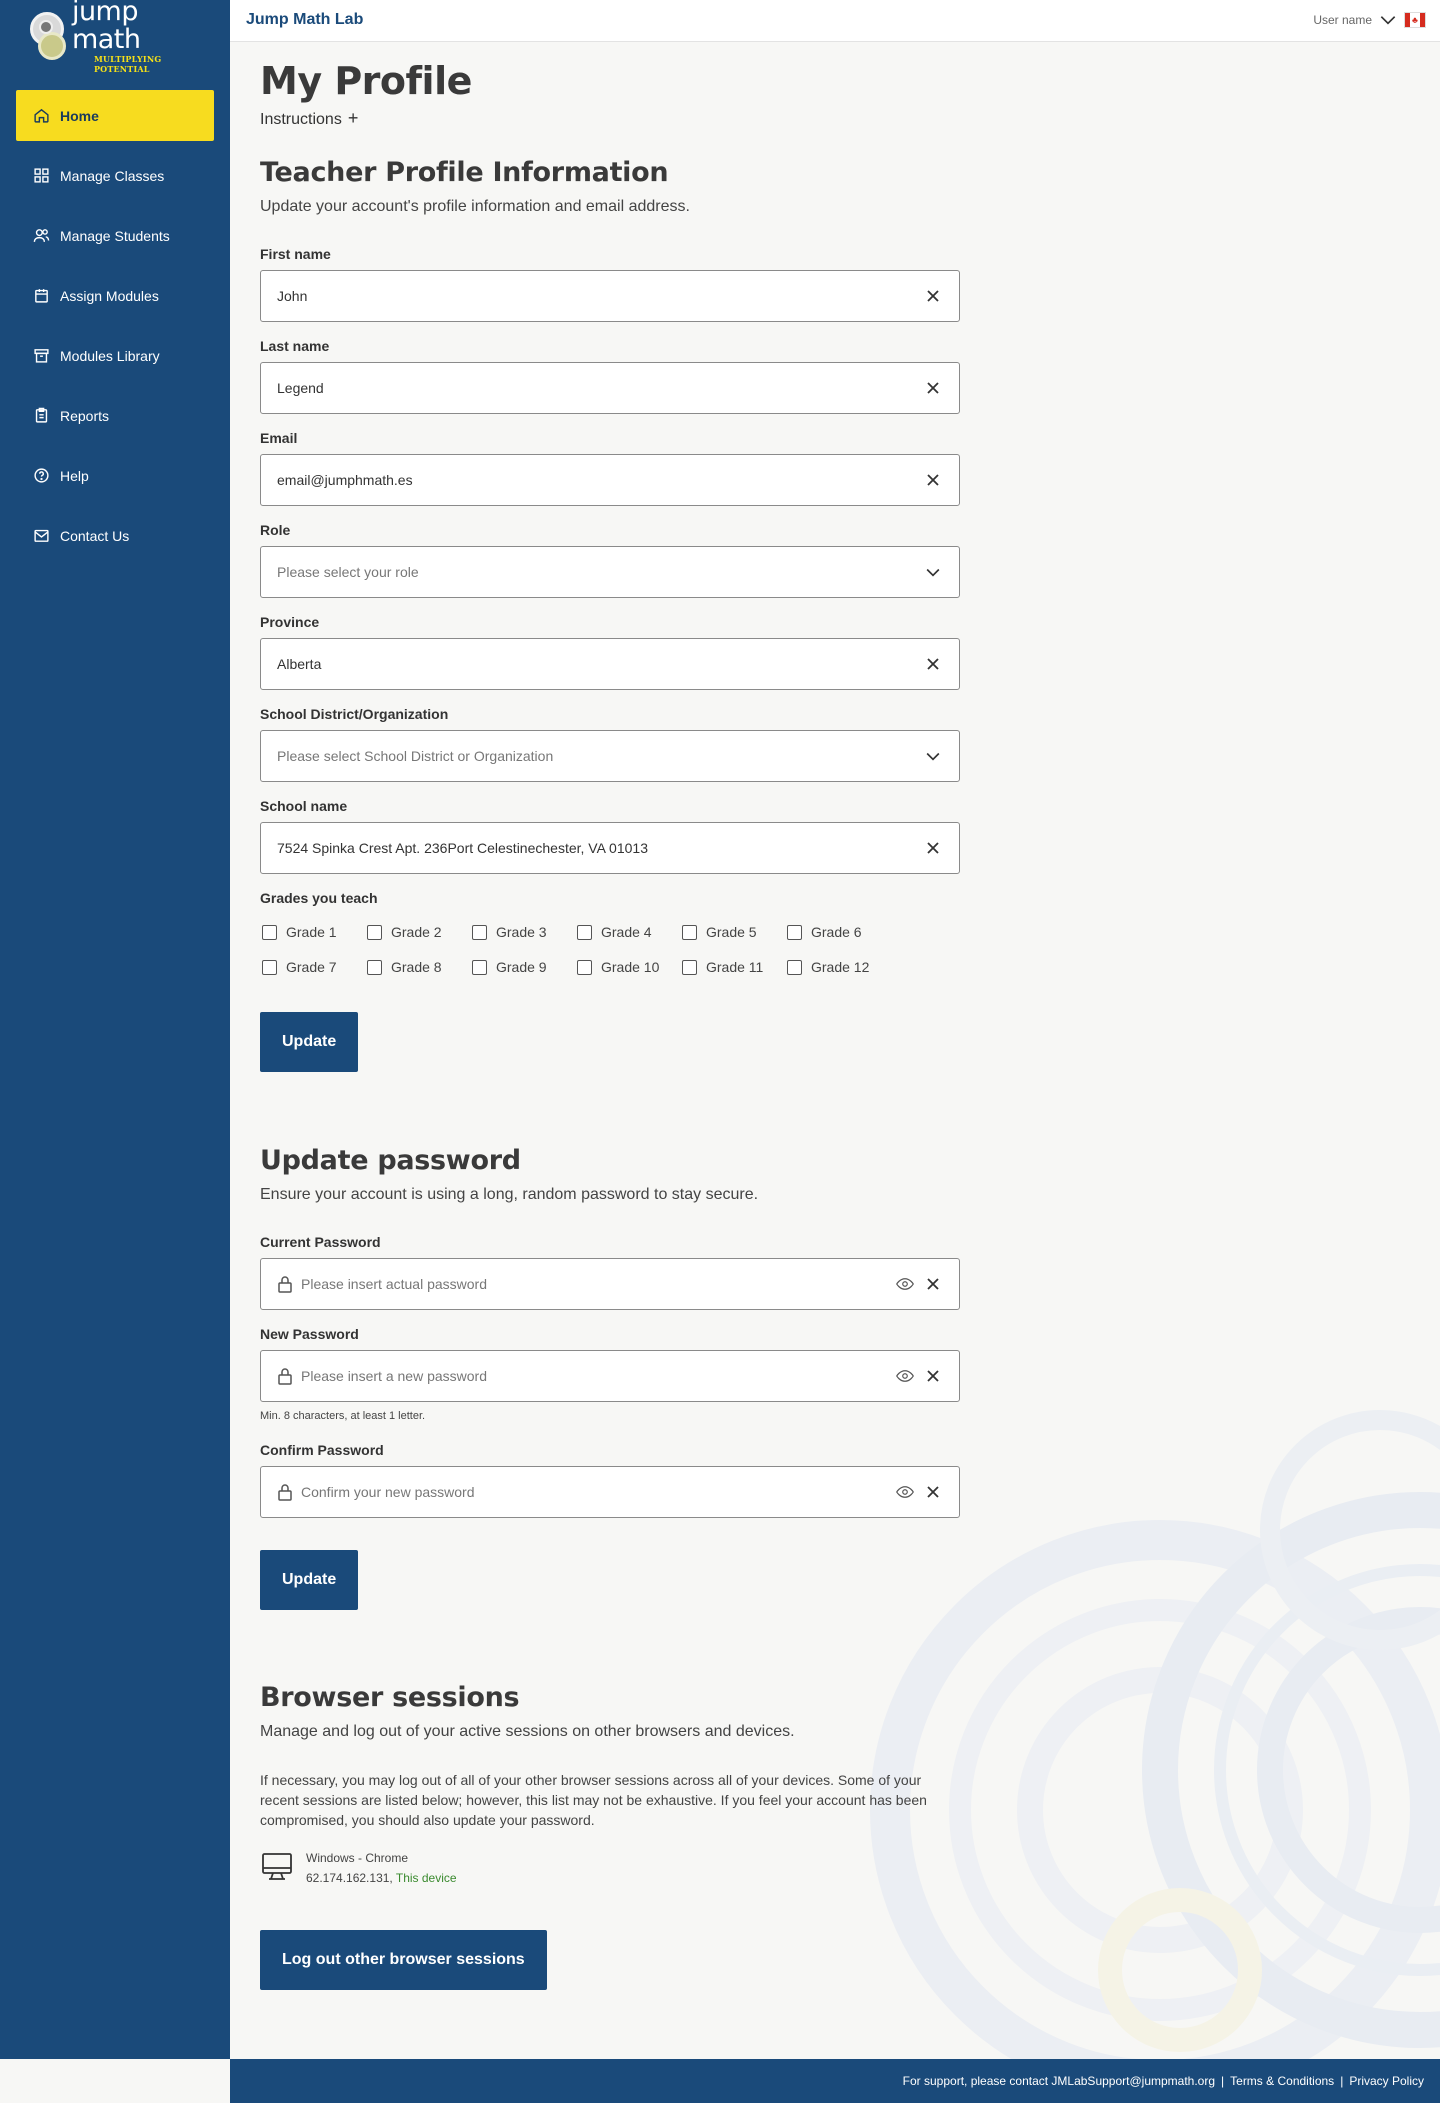 This screenshot has height=2103, width=1440. Describe the element at coordinates (600, 848) in the screenshot. I see `school-name-input` at that location.